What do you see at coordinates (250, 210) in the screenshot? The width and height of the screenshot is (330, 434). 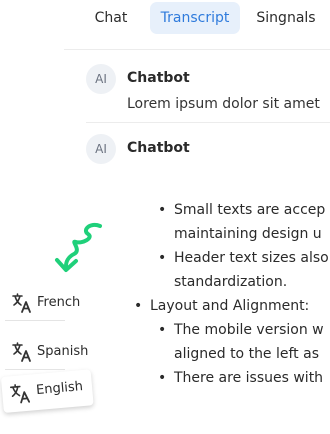 I see `list-item: Small texts are accep` at bounding box center [250, 210].